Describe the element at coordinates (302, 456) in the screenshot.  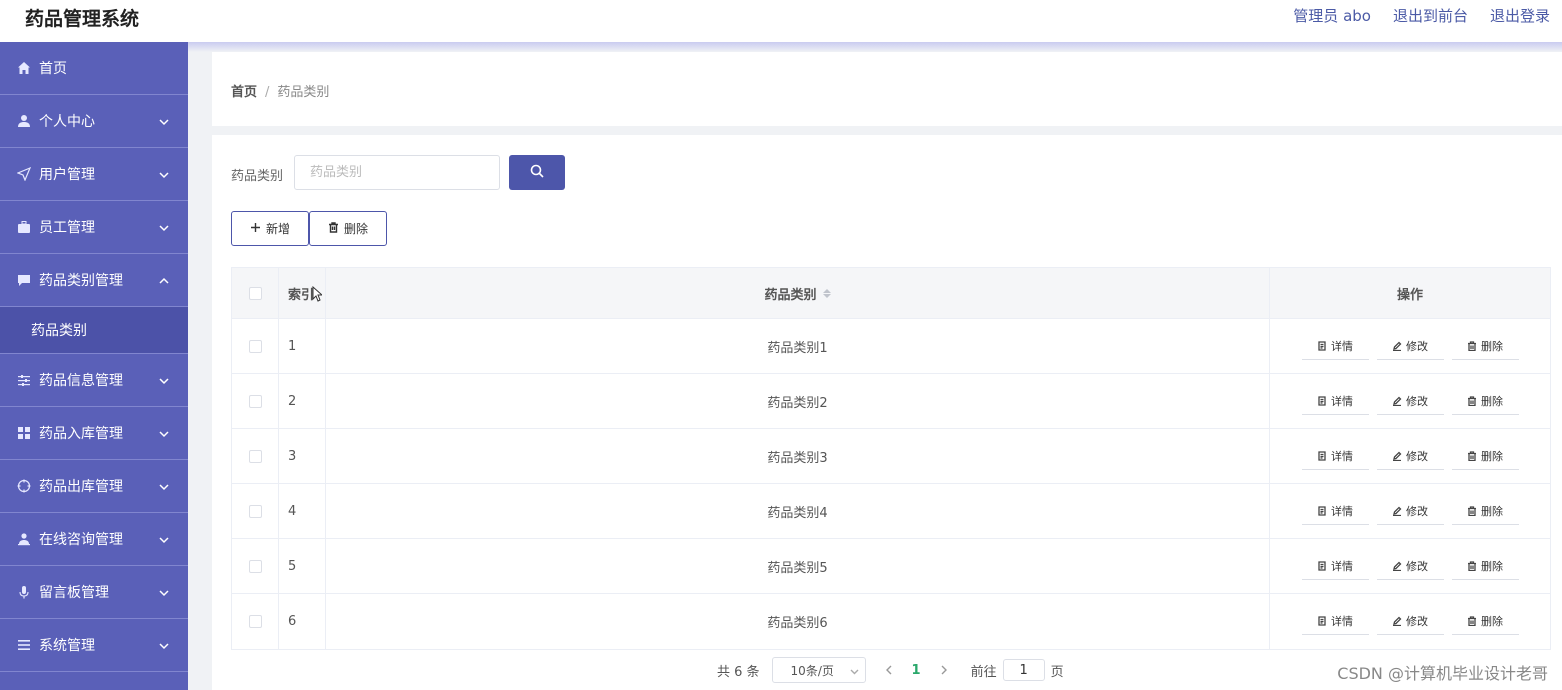
I see `row-index: 3` at that location.